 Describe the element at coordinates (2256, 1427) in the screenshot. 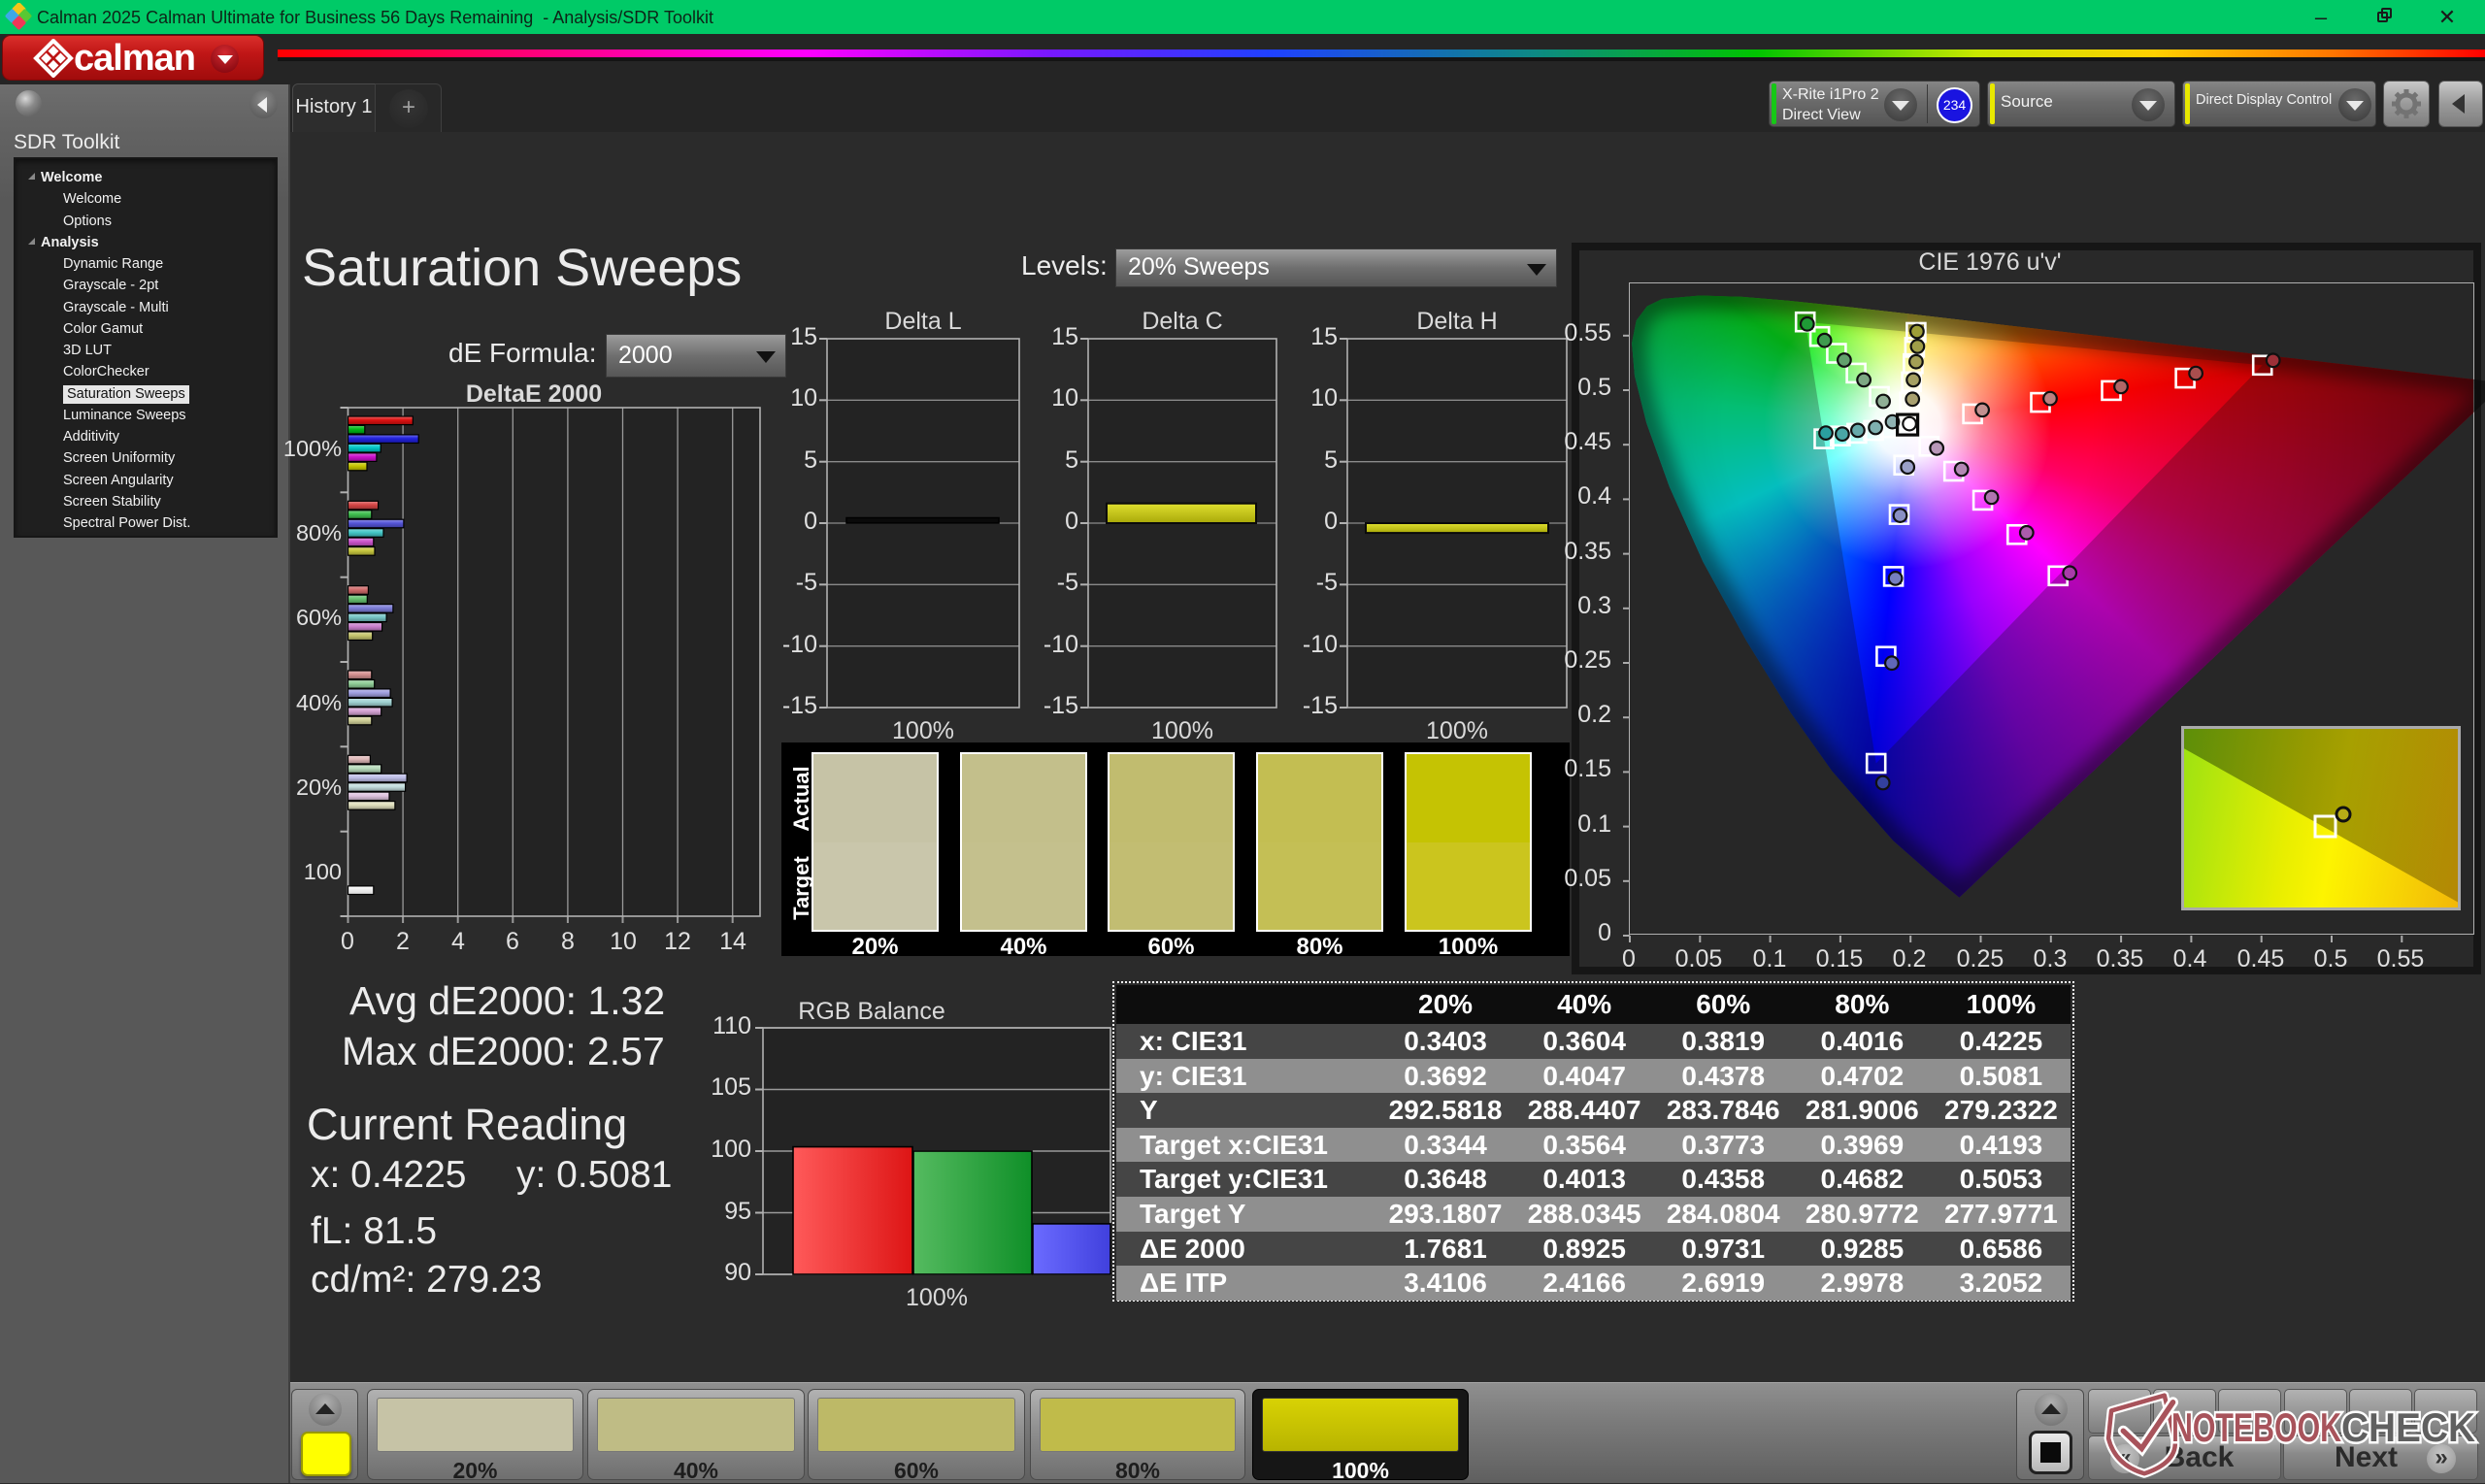

I see `svg-text: NOTEBOOK` at that location.